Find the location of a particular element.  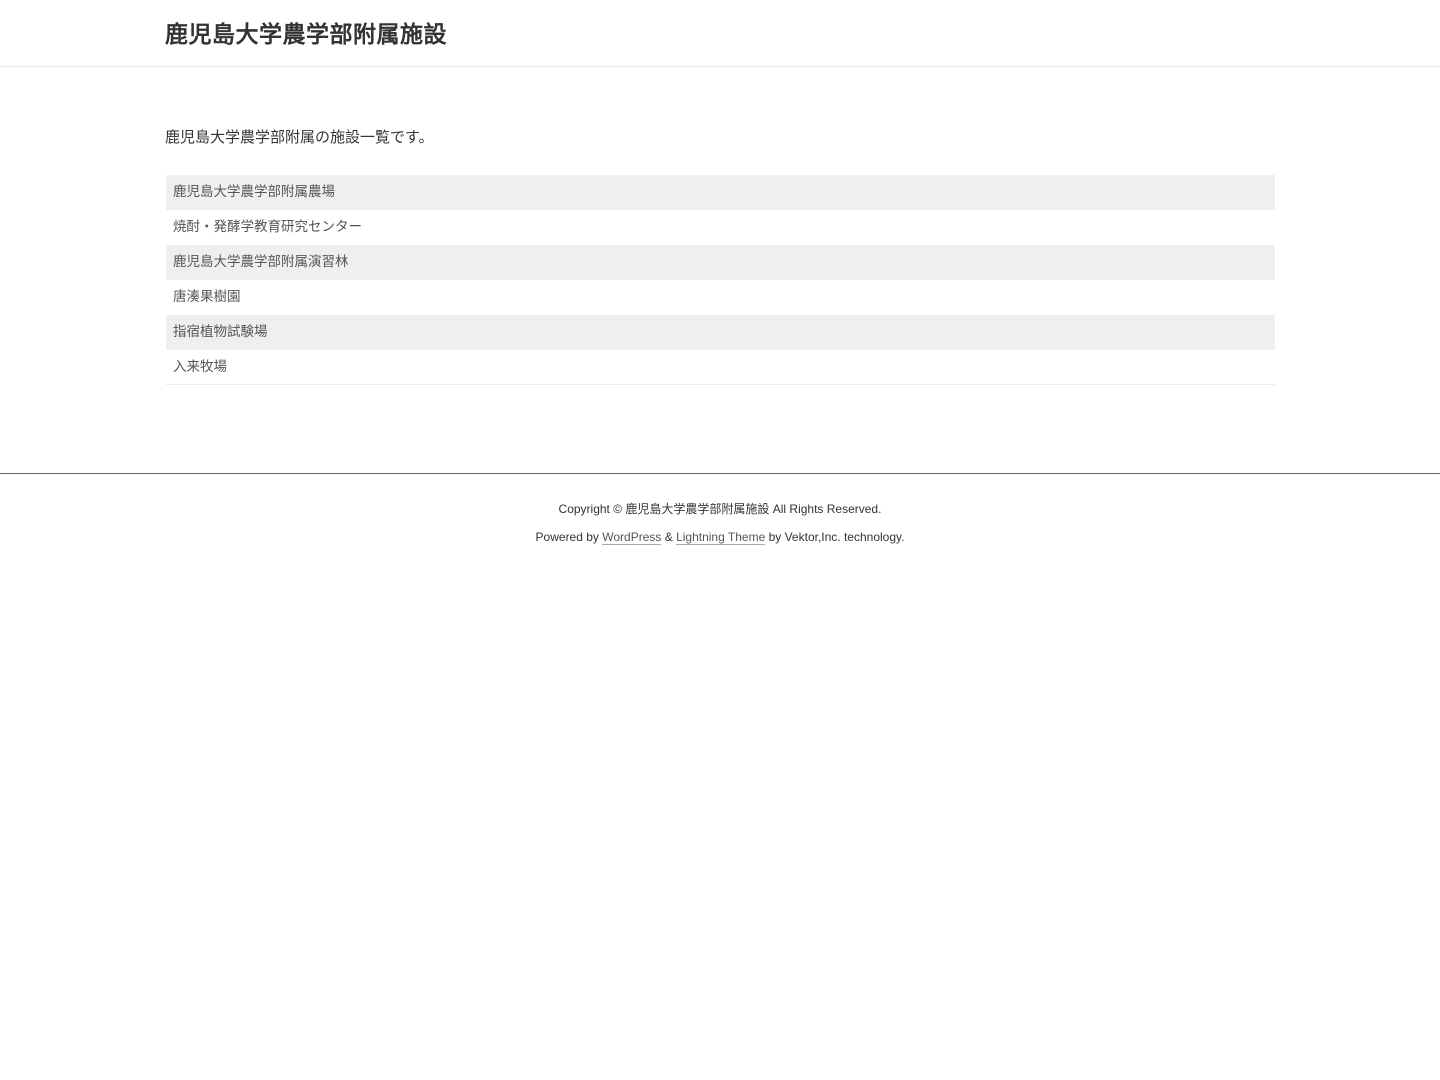

list-item: 唐湊果樹園 is located at coordinates (720, 297).